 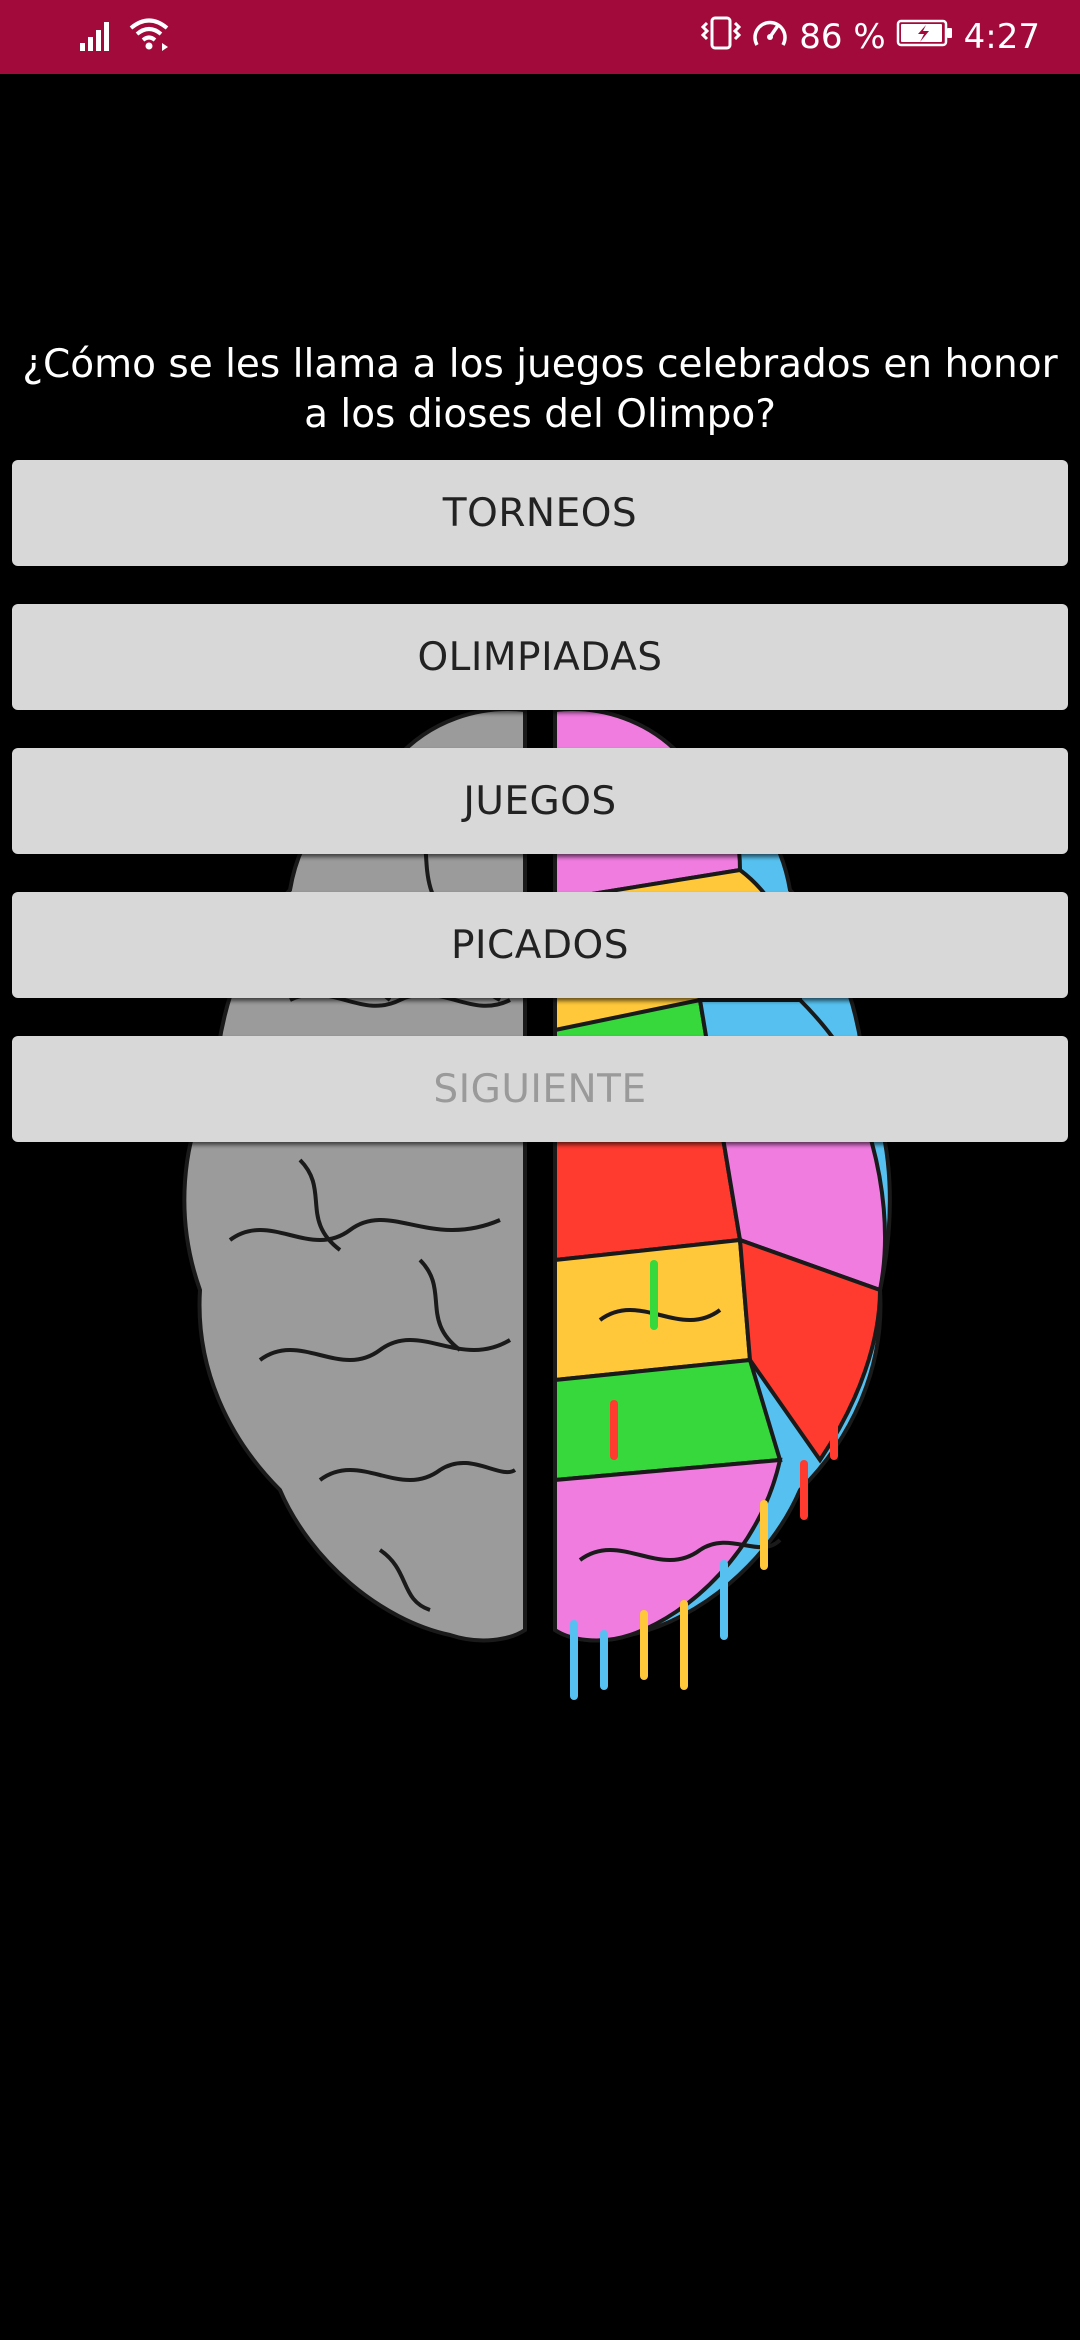 What do you see at coordinates (97, 37) in the screenshot?
I see `signal-icon` at bounding box center [97, 37].